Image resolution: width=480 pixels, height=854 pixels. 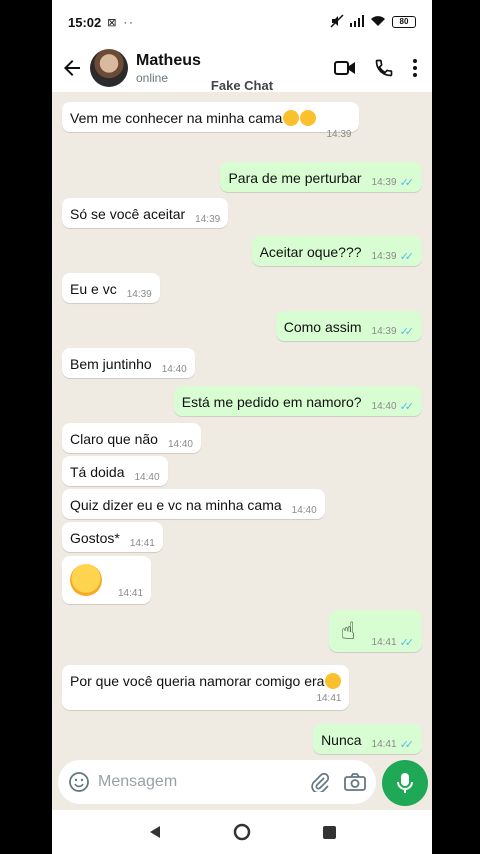 I want to click on message-text: Nunca, so click(x=341, y=740).